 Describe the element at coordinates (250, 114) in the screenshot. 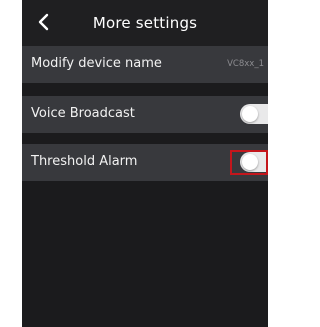

I see `toggle-knob` at that location.